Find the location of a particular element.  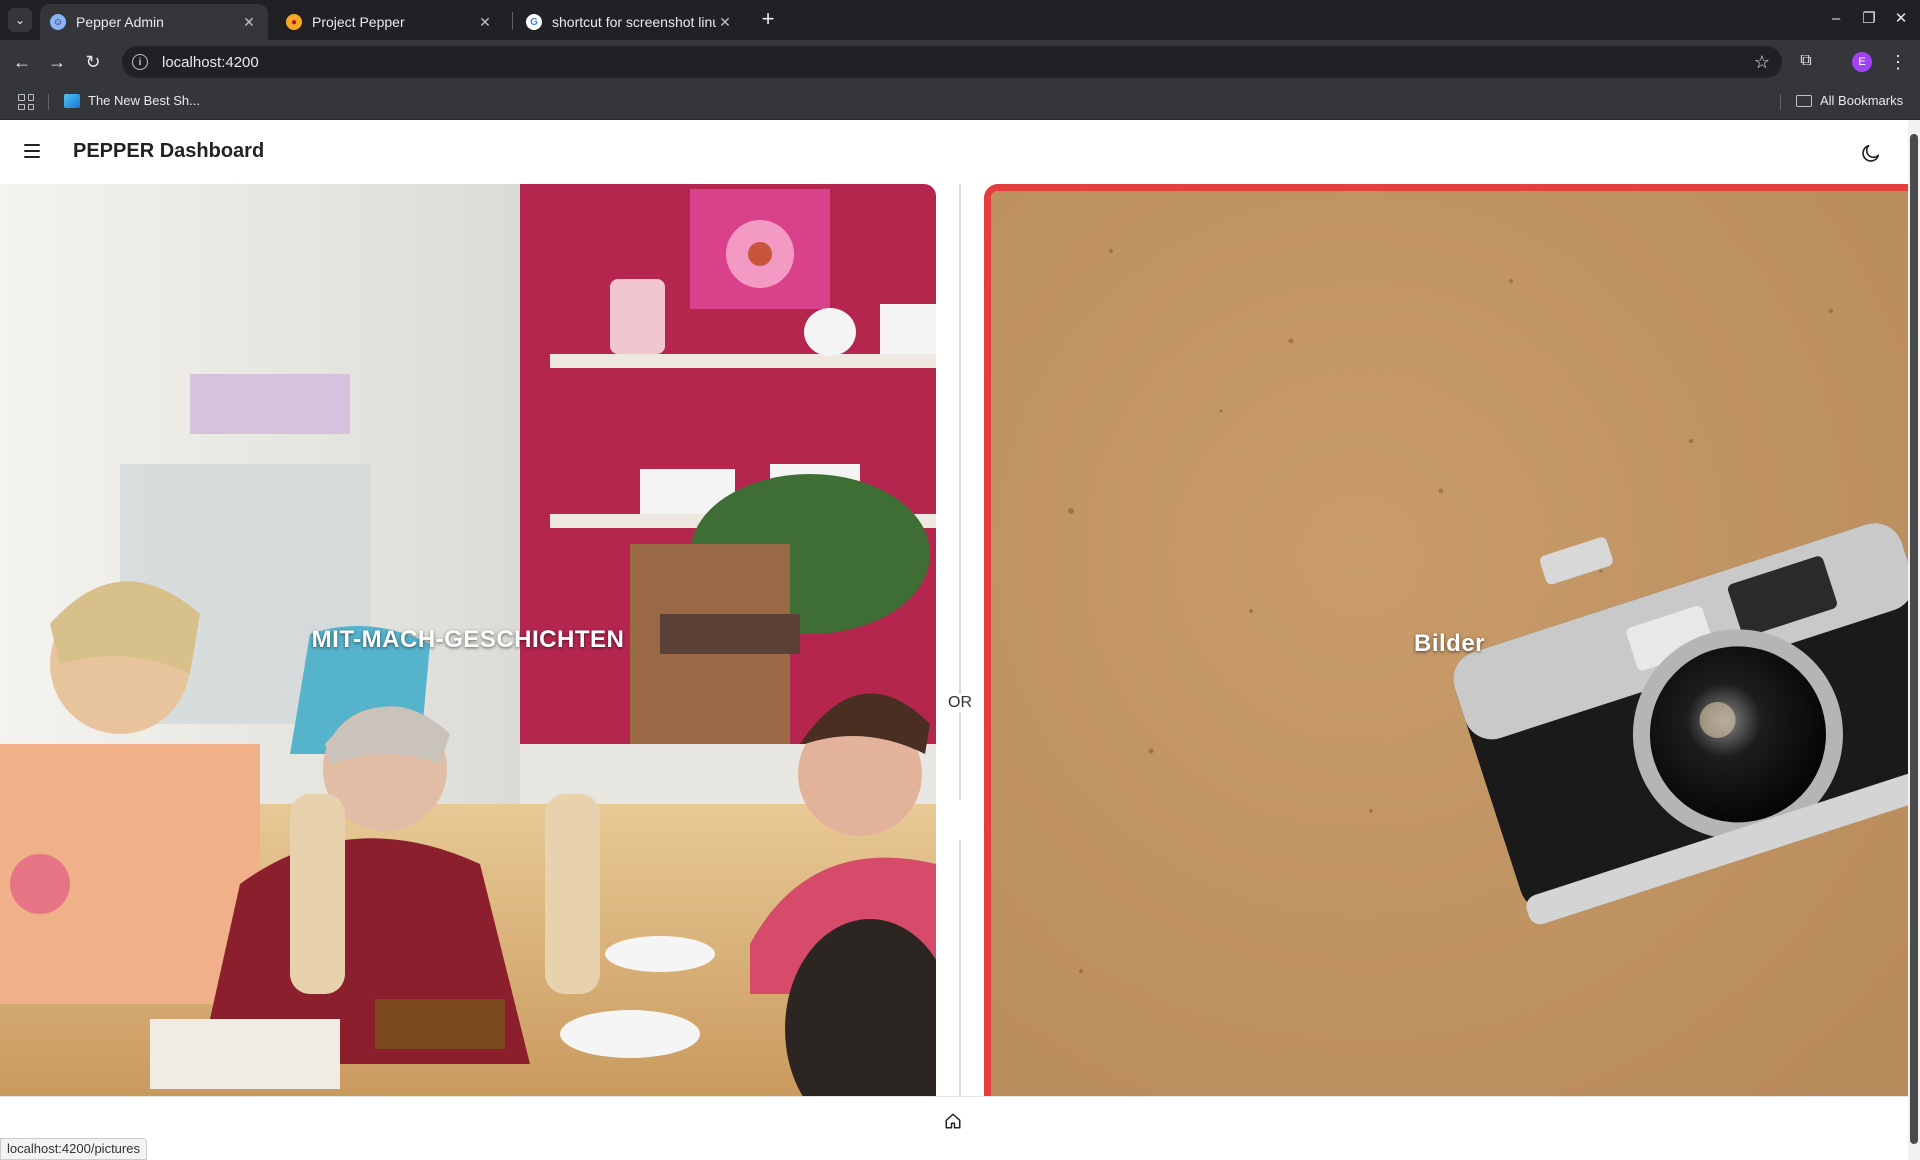

home-icon is located at coordinates (953, 1121).